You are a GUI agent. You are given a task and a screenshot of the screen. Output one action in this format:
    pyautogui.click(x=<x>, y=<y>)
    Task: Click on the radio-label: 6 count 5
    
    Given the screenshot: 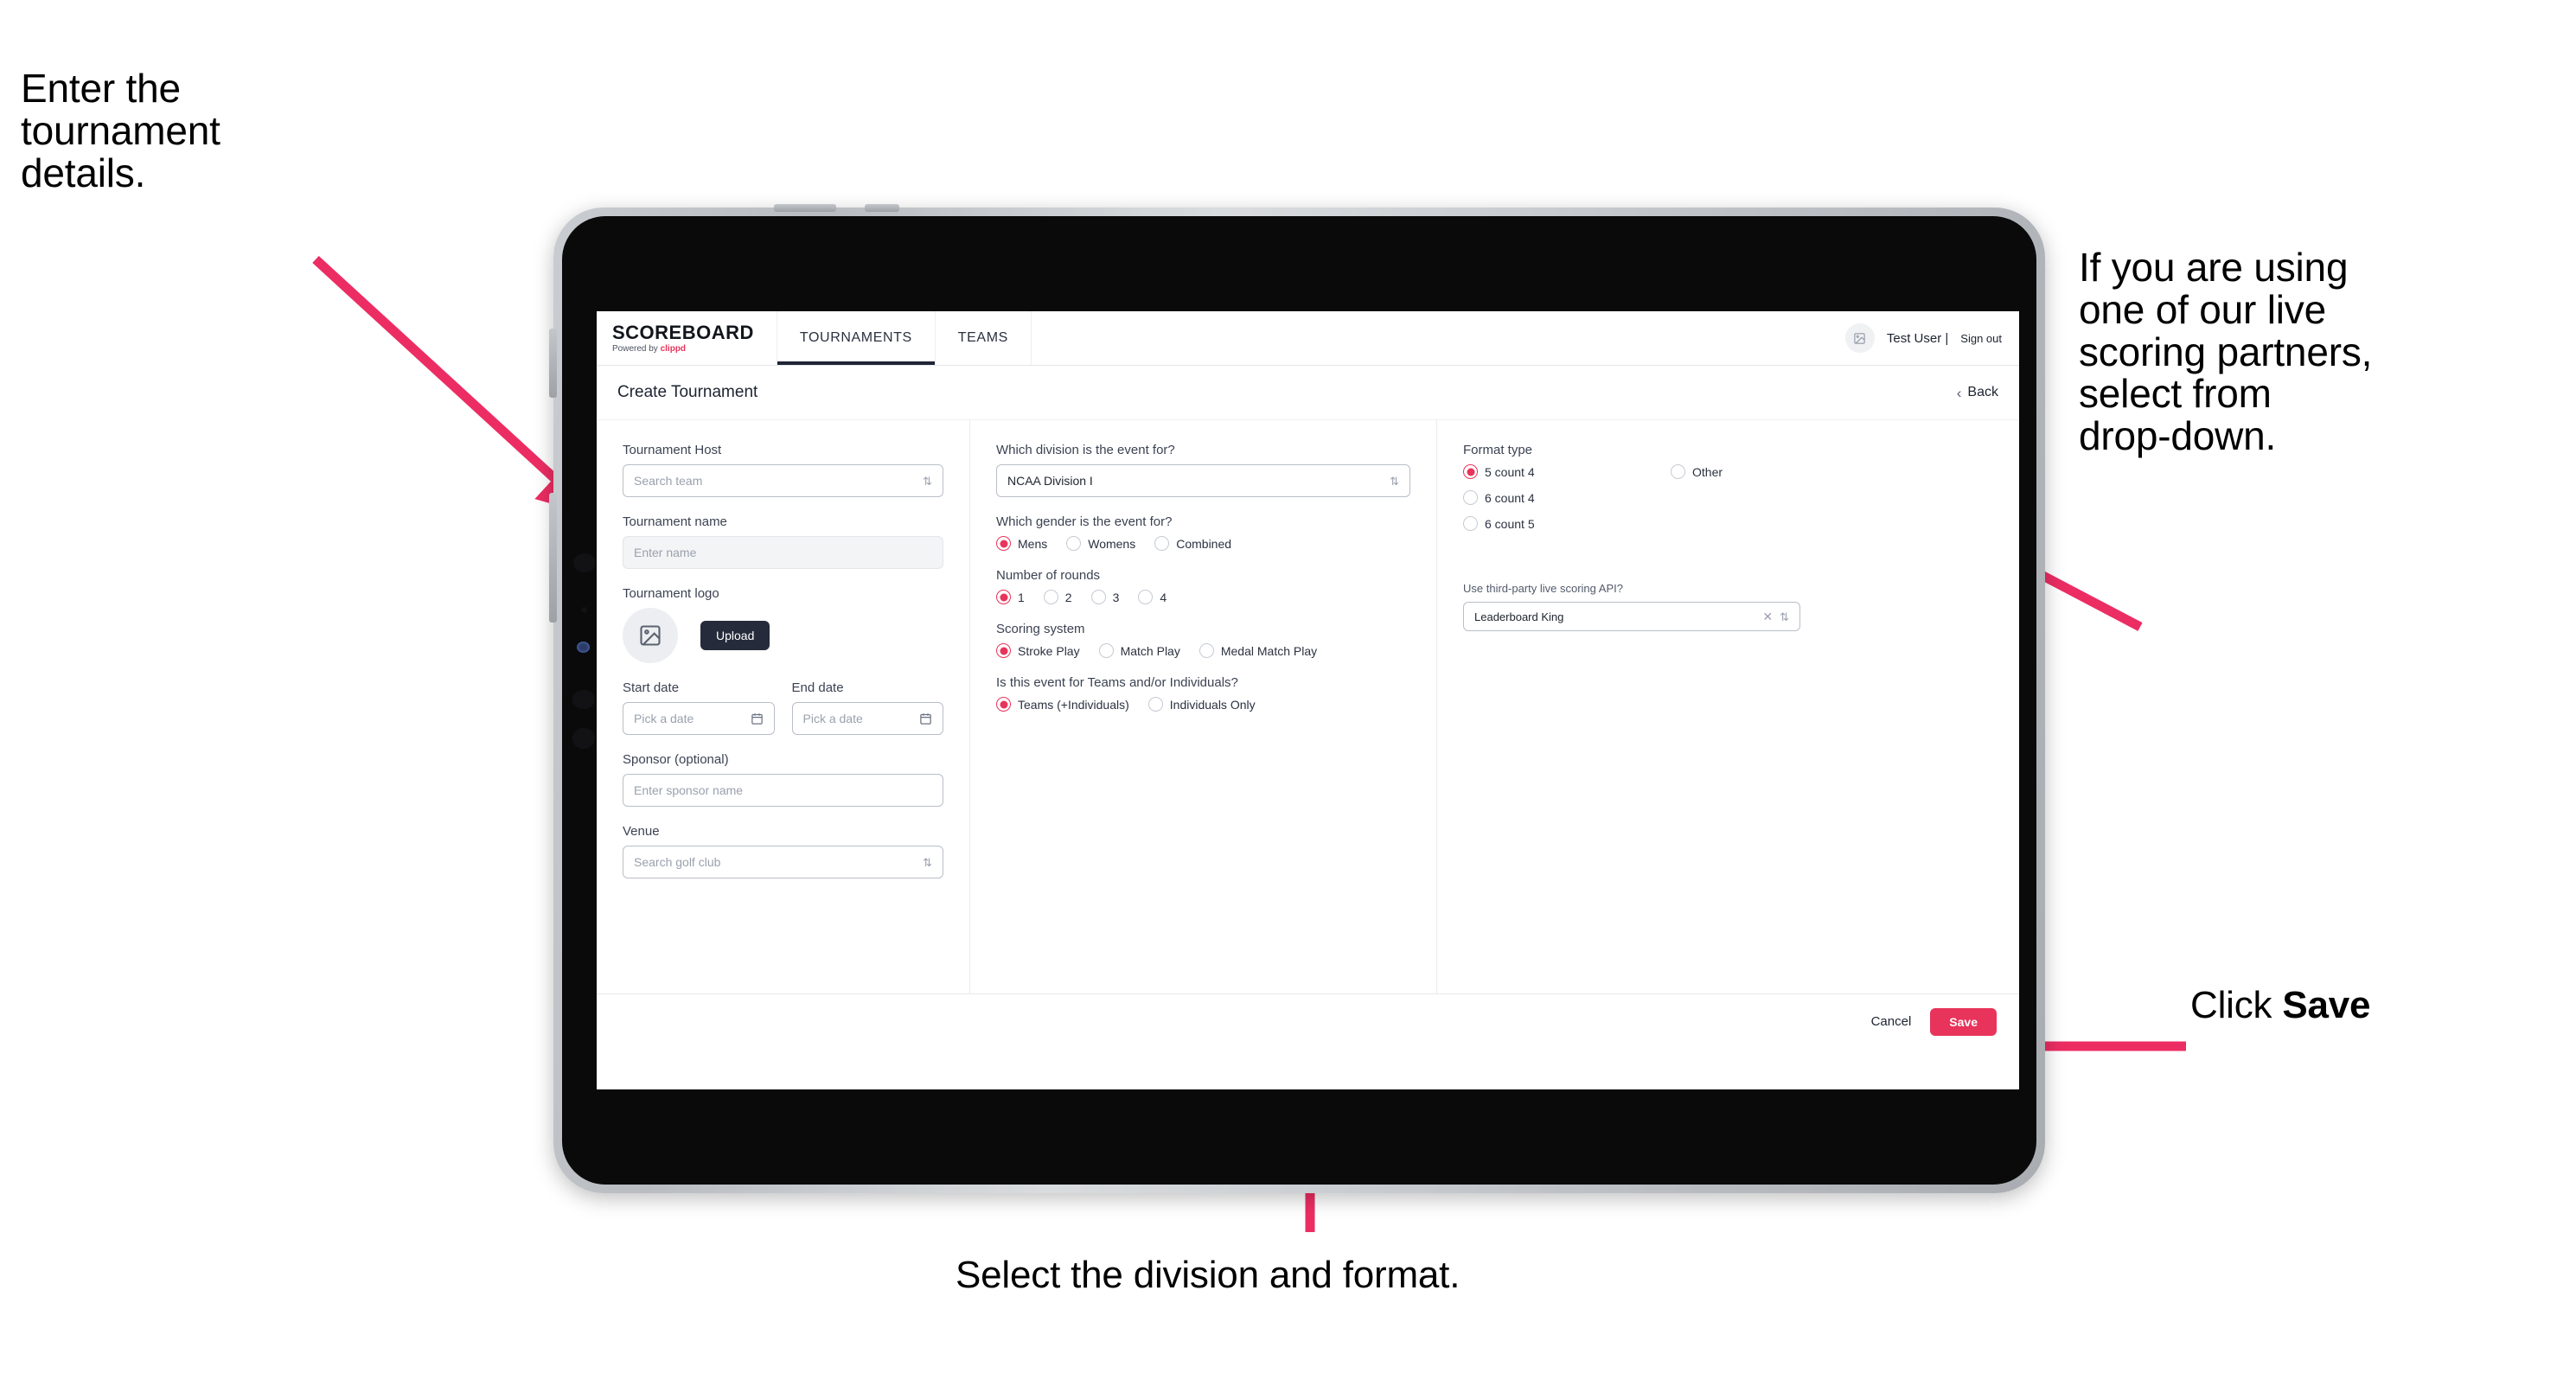 What is the action you would take?
    pyautogui.click(x=1510, y=523)
    